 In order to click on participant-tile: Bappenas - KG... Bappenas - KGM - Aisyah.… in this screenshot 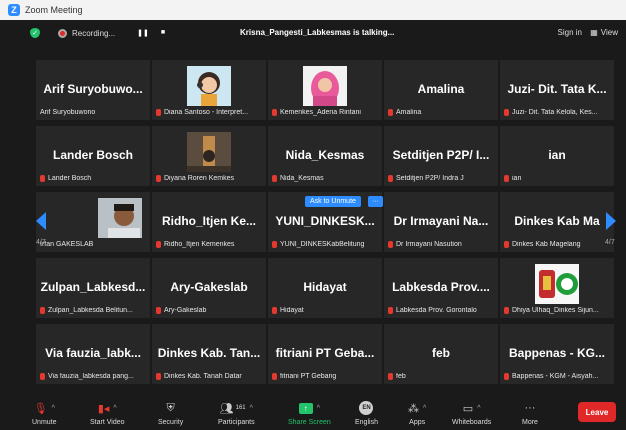, I will do `click(557, 354)`.